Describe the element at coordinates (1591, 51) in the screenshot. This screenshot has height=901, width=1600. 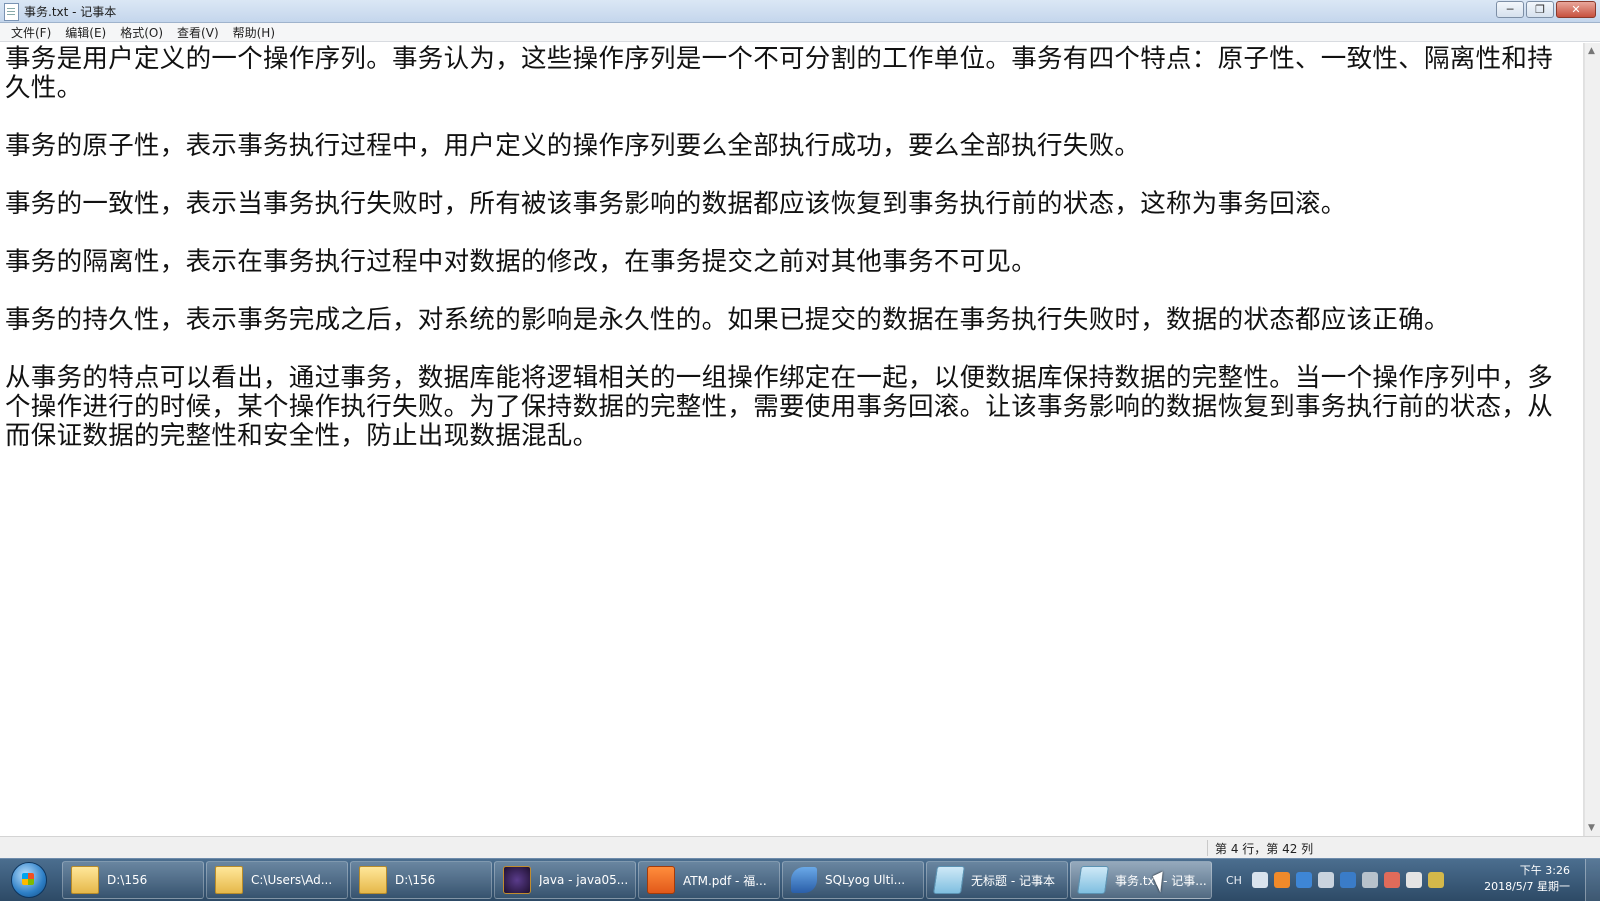
I see `scroll-up-arrow-icon: ▲` at that location.